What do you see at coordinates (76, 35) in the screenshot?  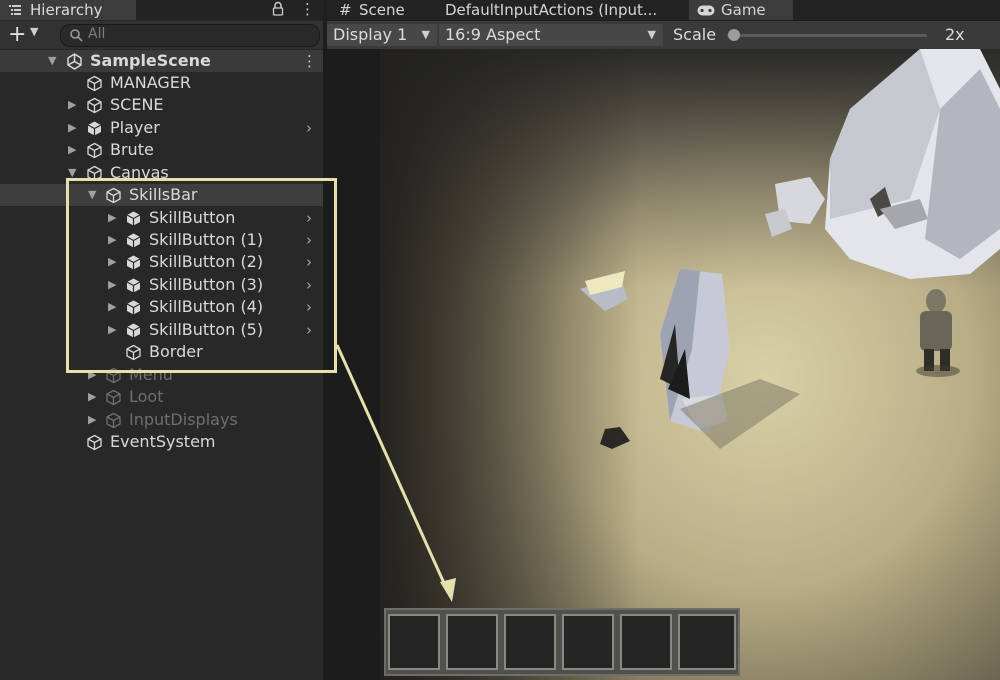 I see `search-icon` at bounding box center [76, 35].